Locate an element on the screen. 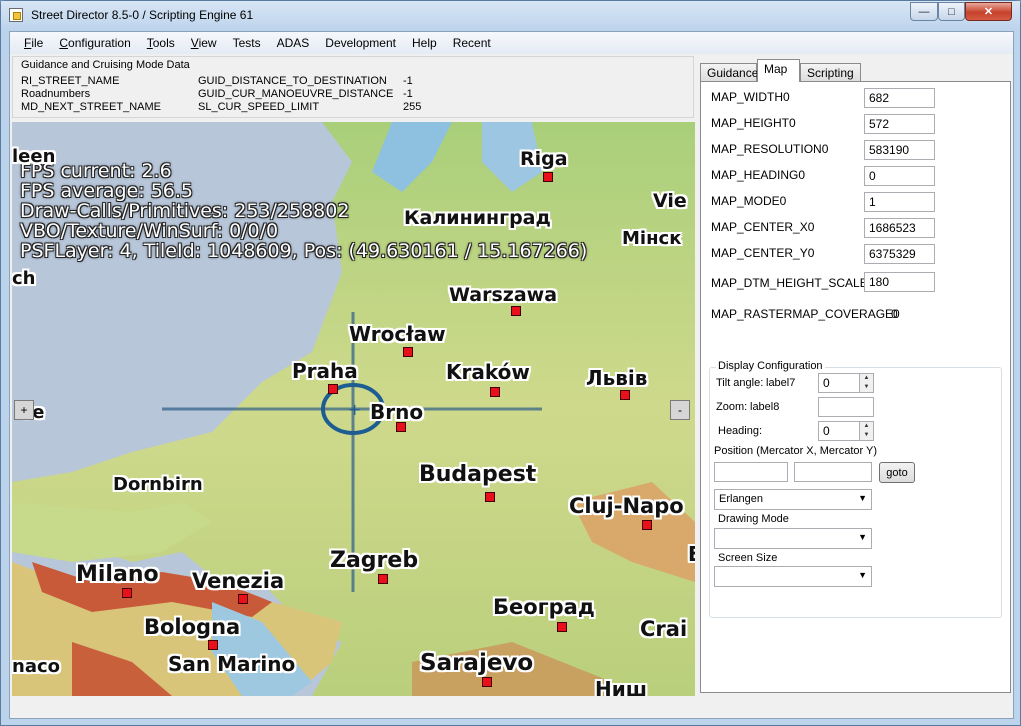 The width and height of the screenshot is (1021, 726). city-label: Wrocław is located at coordinates (397, 334).